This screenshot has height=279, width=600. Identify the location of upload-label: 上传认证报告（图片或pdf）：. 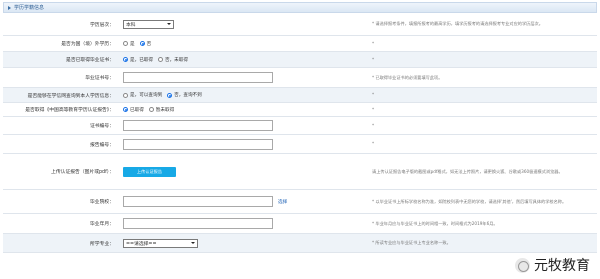
(82, 172).